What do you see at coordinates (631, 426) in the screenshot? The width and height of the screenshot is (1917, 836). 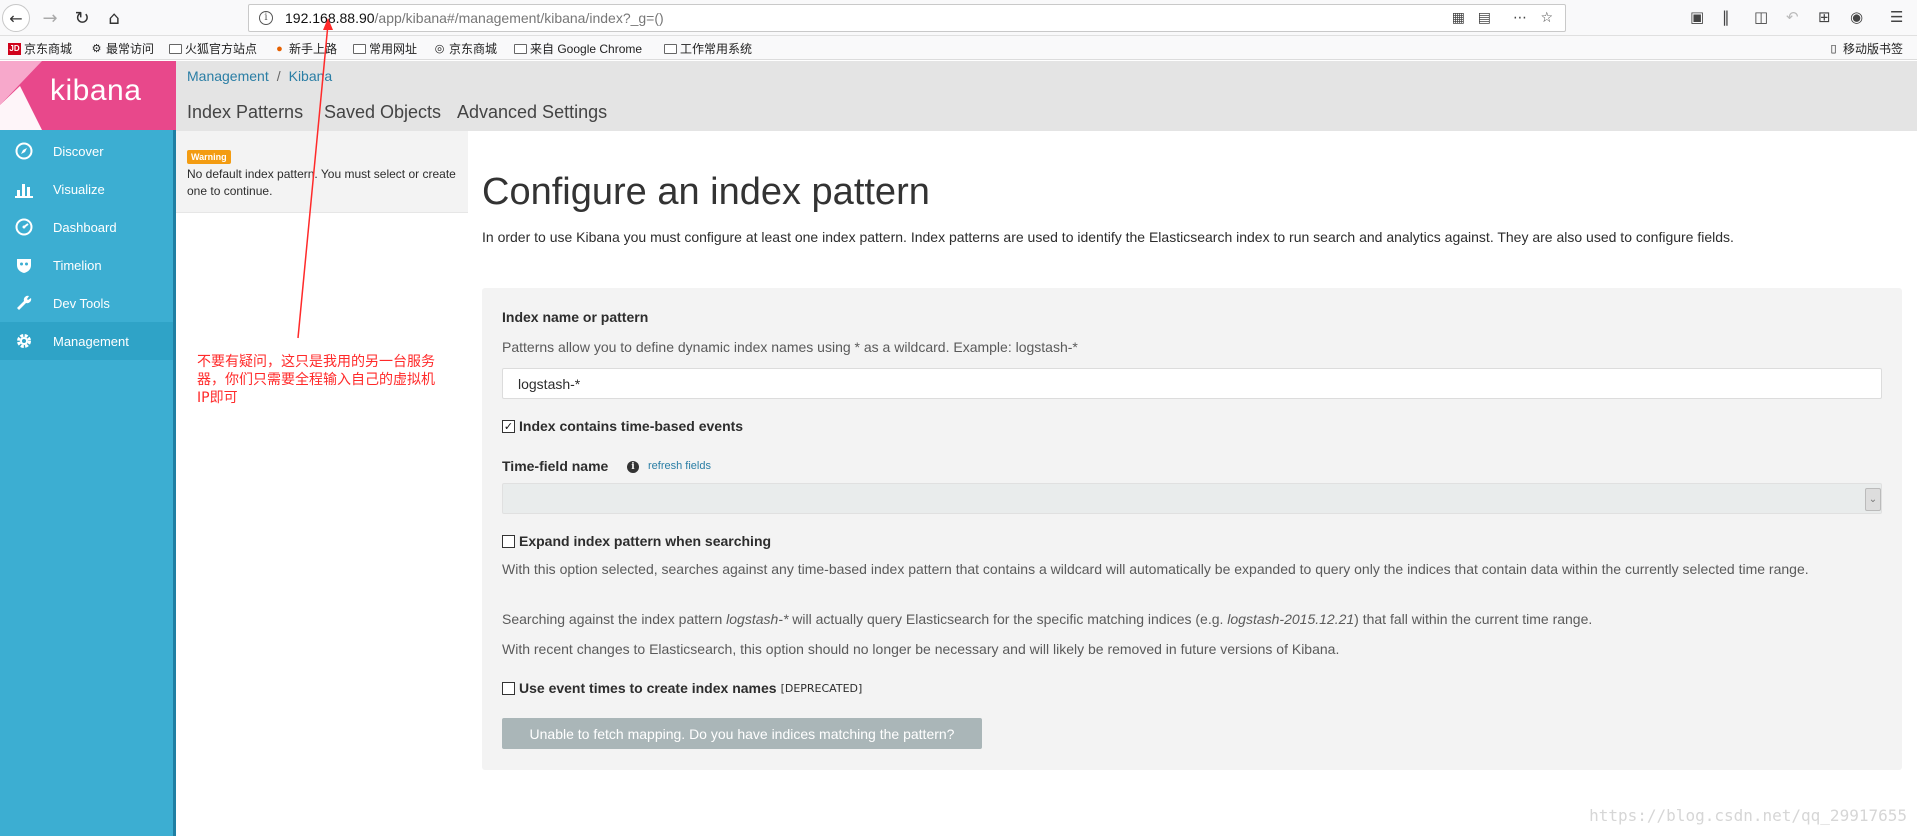 I see `time-based-label: Index contains time-based events` at bounding box center [631, 426].